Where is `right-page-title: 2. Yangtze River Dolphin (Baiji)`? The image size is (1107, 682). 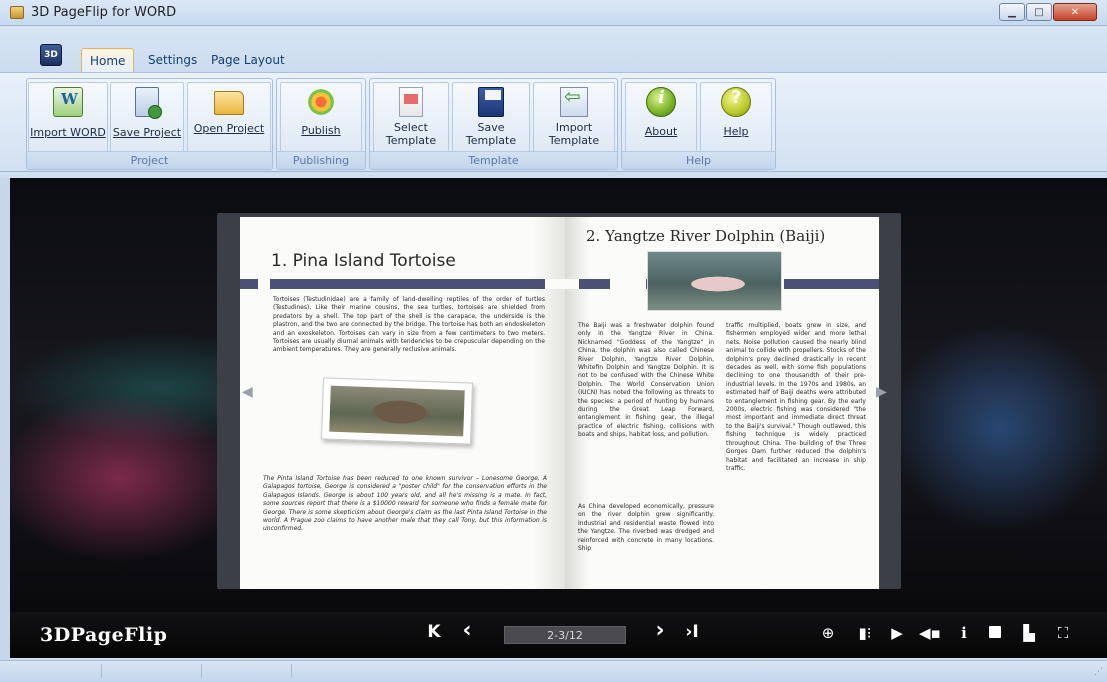 right-page-title: 2. Yangtze River Dolphin (Baiji) is located at coordinates (706, 236).